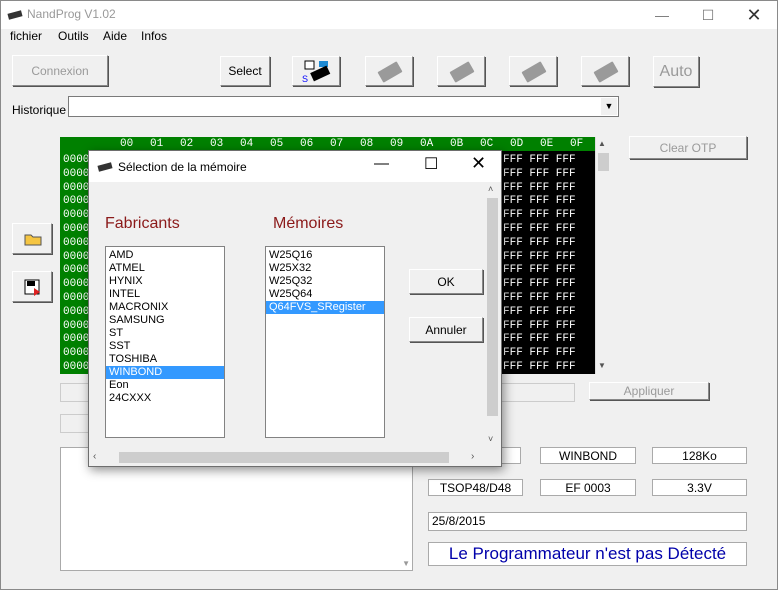  I want to click on list-item: ST, so click(165, 333).